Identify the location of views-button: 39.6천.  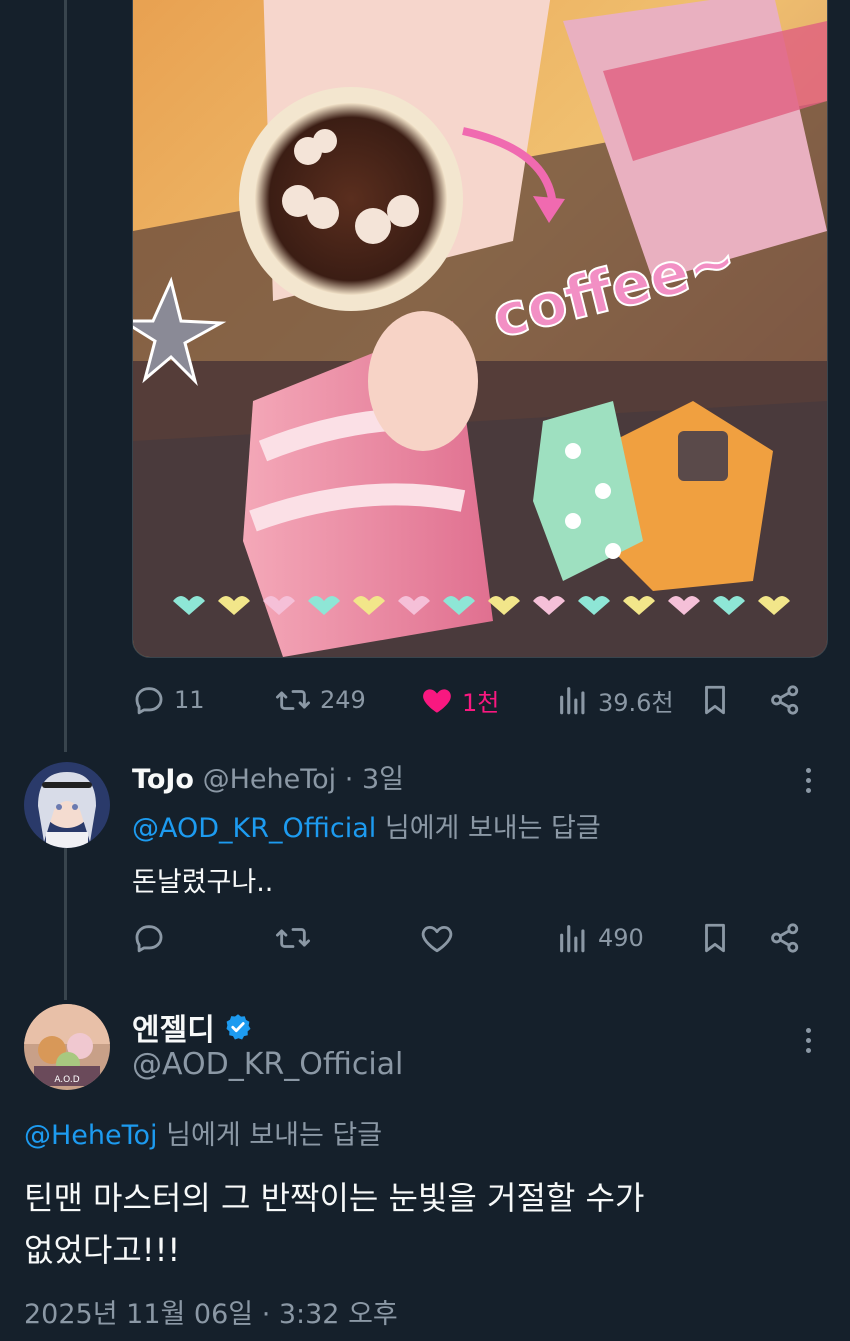
(615, 700).